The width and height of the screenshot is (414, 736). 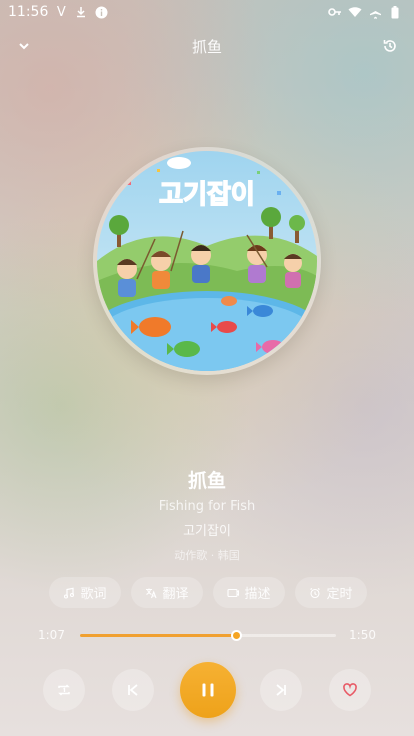 What do you see at coordinates (233, 592) in the screenshot?
I see `description-icon` at bounding box center [233, 592].